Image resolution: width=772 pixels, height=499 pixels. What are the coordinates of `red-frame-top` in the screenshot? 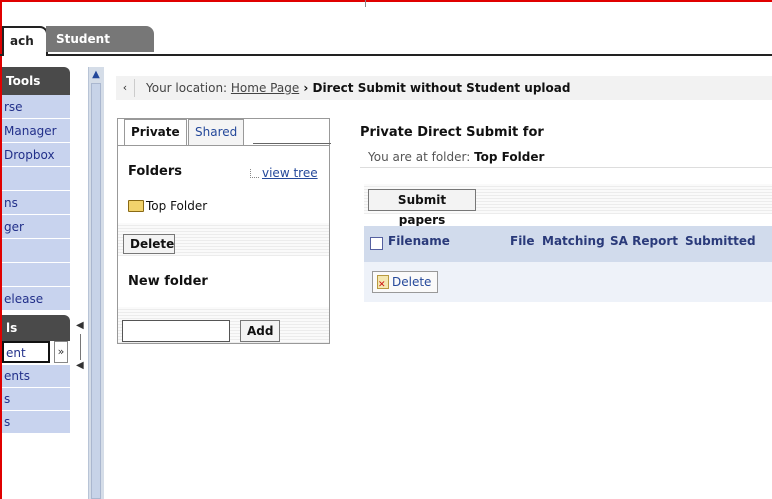 It's located at (386, 1).